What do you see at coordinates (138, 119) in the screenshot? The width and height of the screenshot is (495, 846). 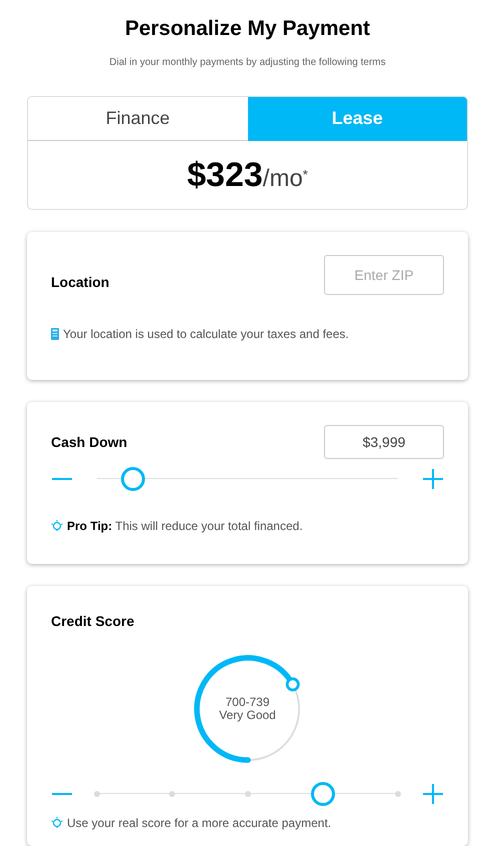 I see `tab: Finance` at bounding box center [138, 119].